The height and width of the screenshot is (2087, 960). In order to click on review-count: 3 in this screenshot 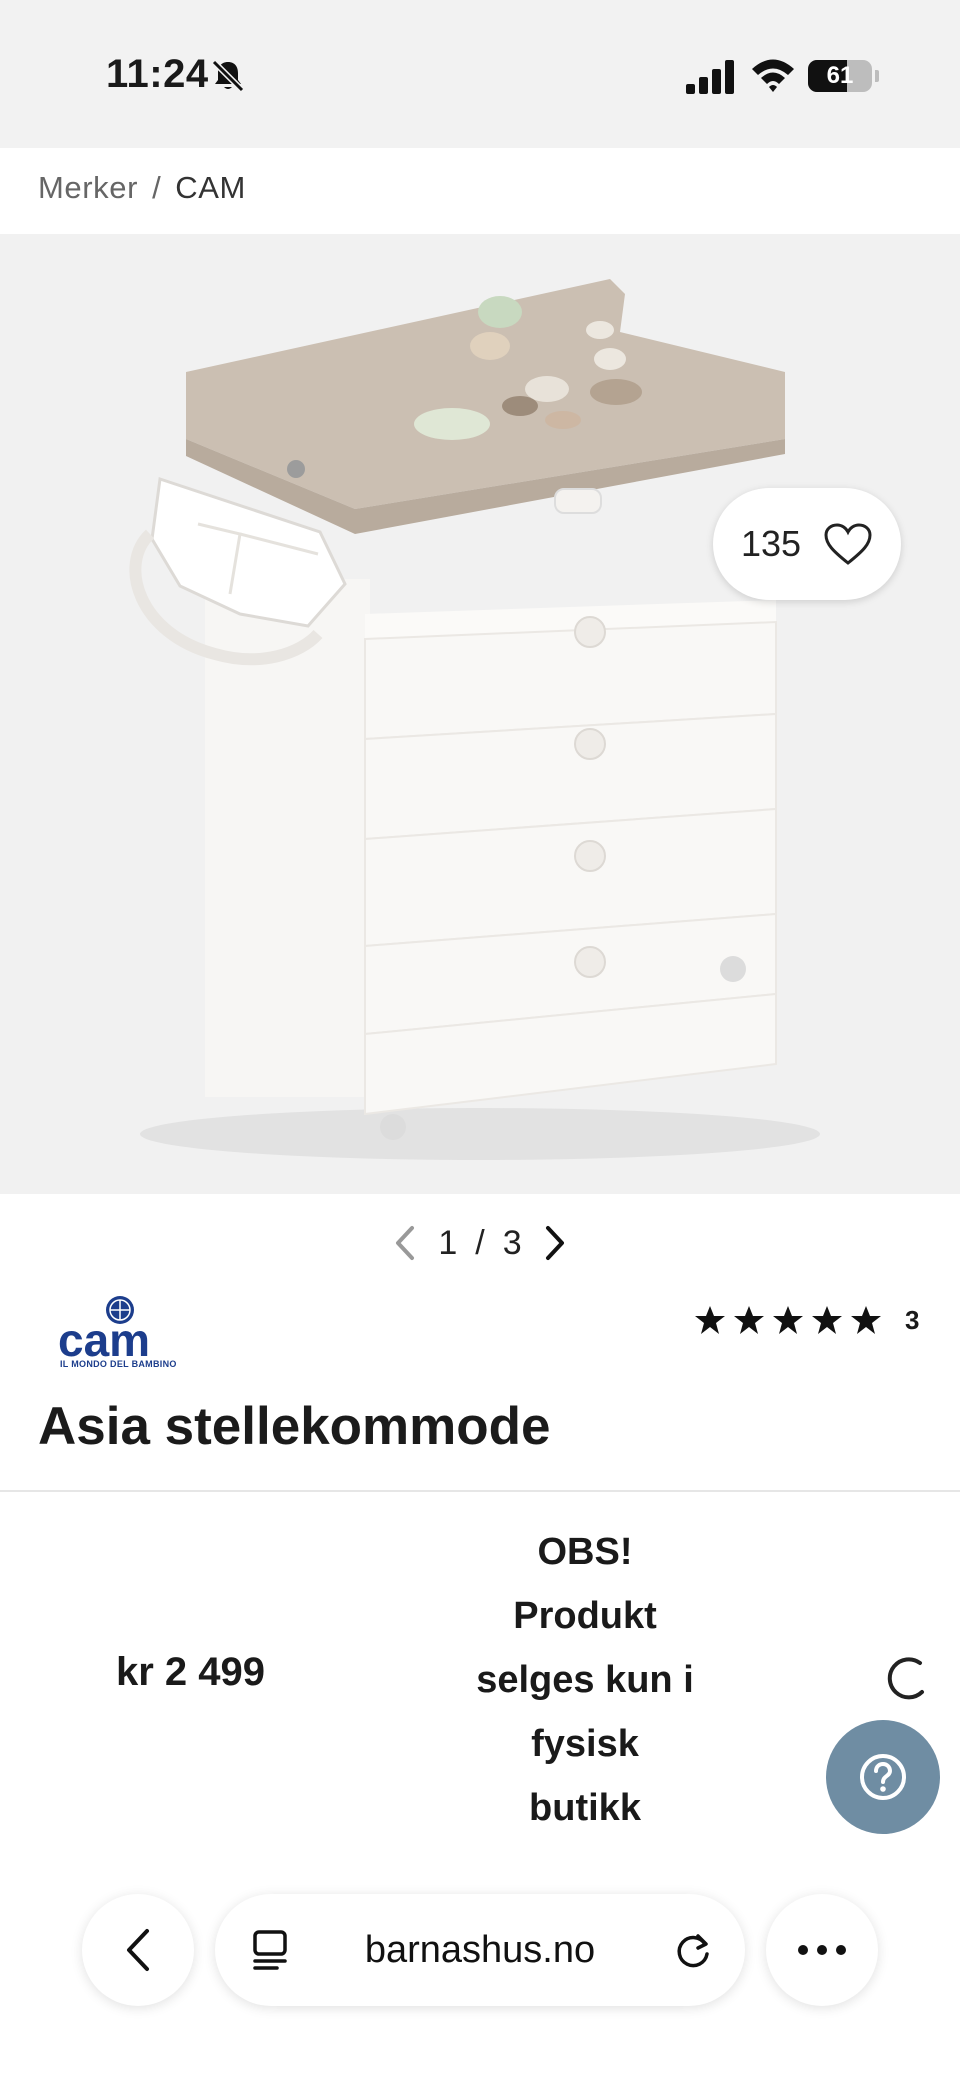, I will do `click(912, 1319)`.